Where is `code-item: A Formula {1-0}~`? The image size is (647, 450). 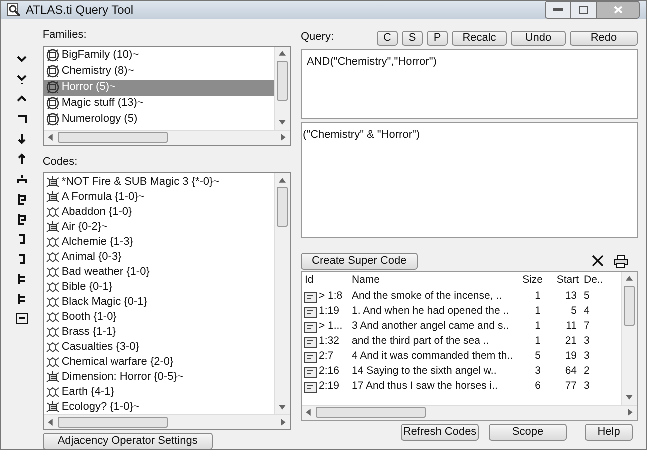
code-item: A Formula {1-0}~ is located at coordinates (159, 197).